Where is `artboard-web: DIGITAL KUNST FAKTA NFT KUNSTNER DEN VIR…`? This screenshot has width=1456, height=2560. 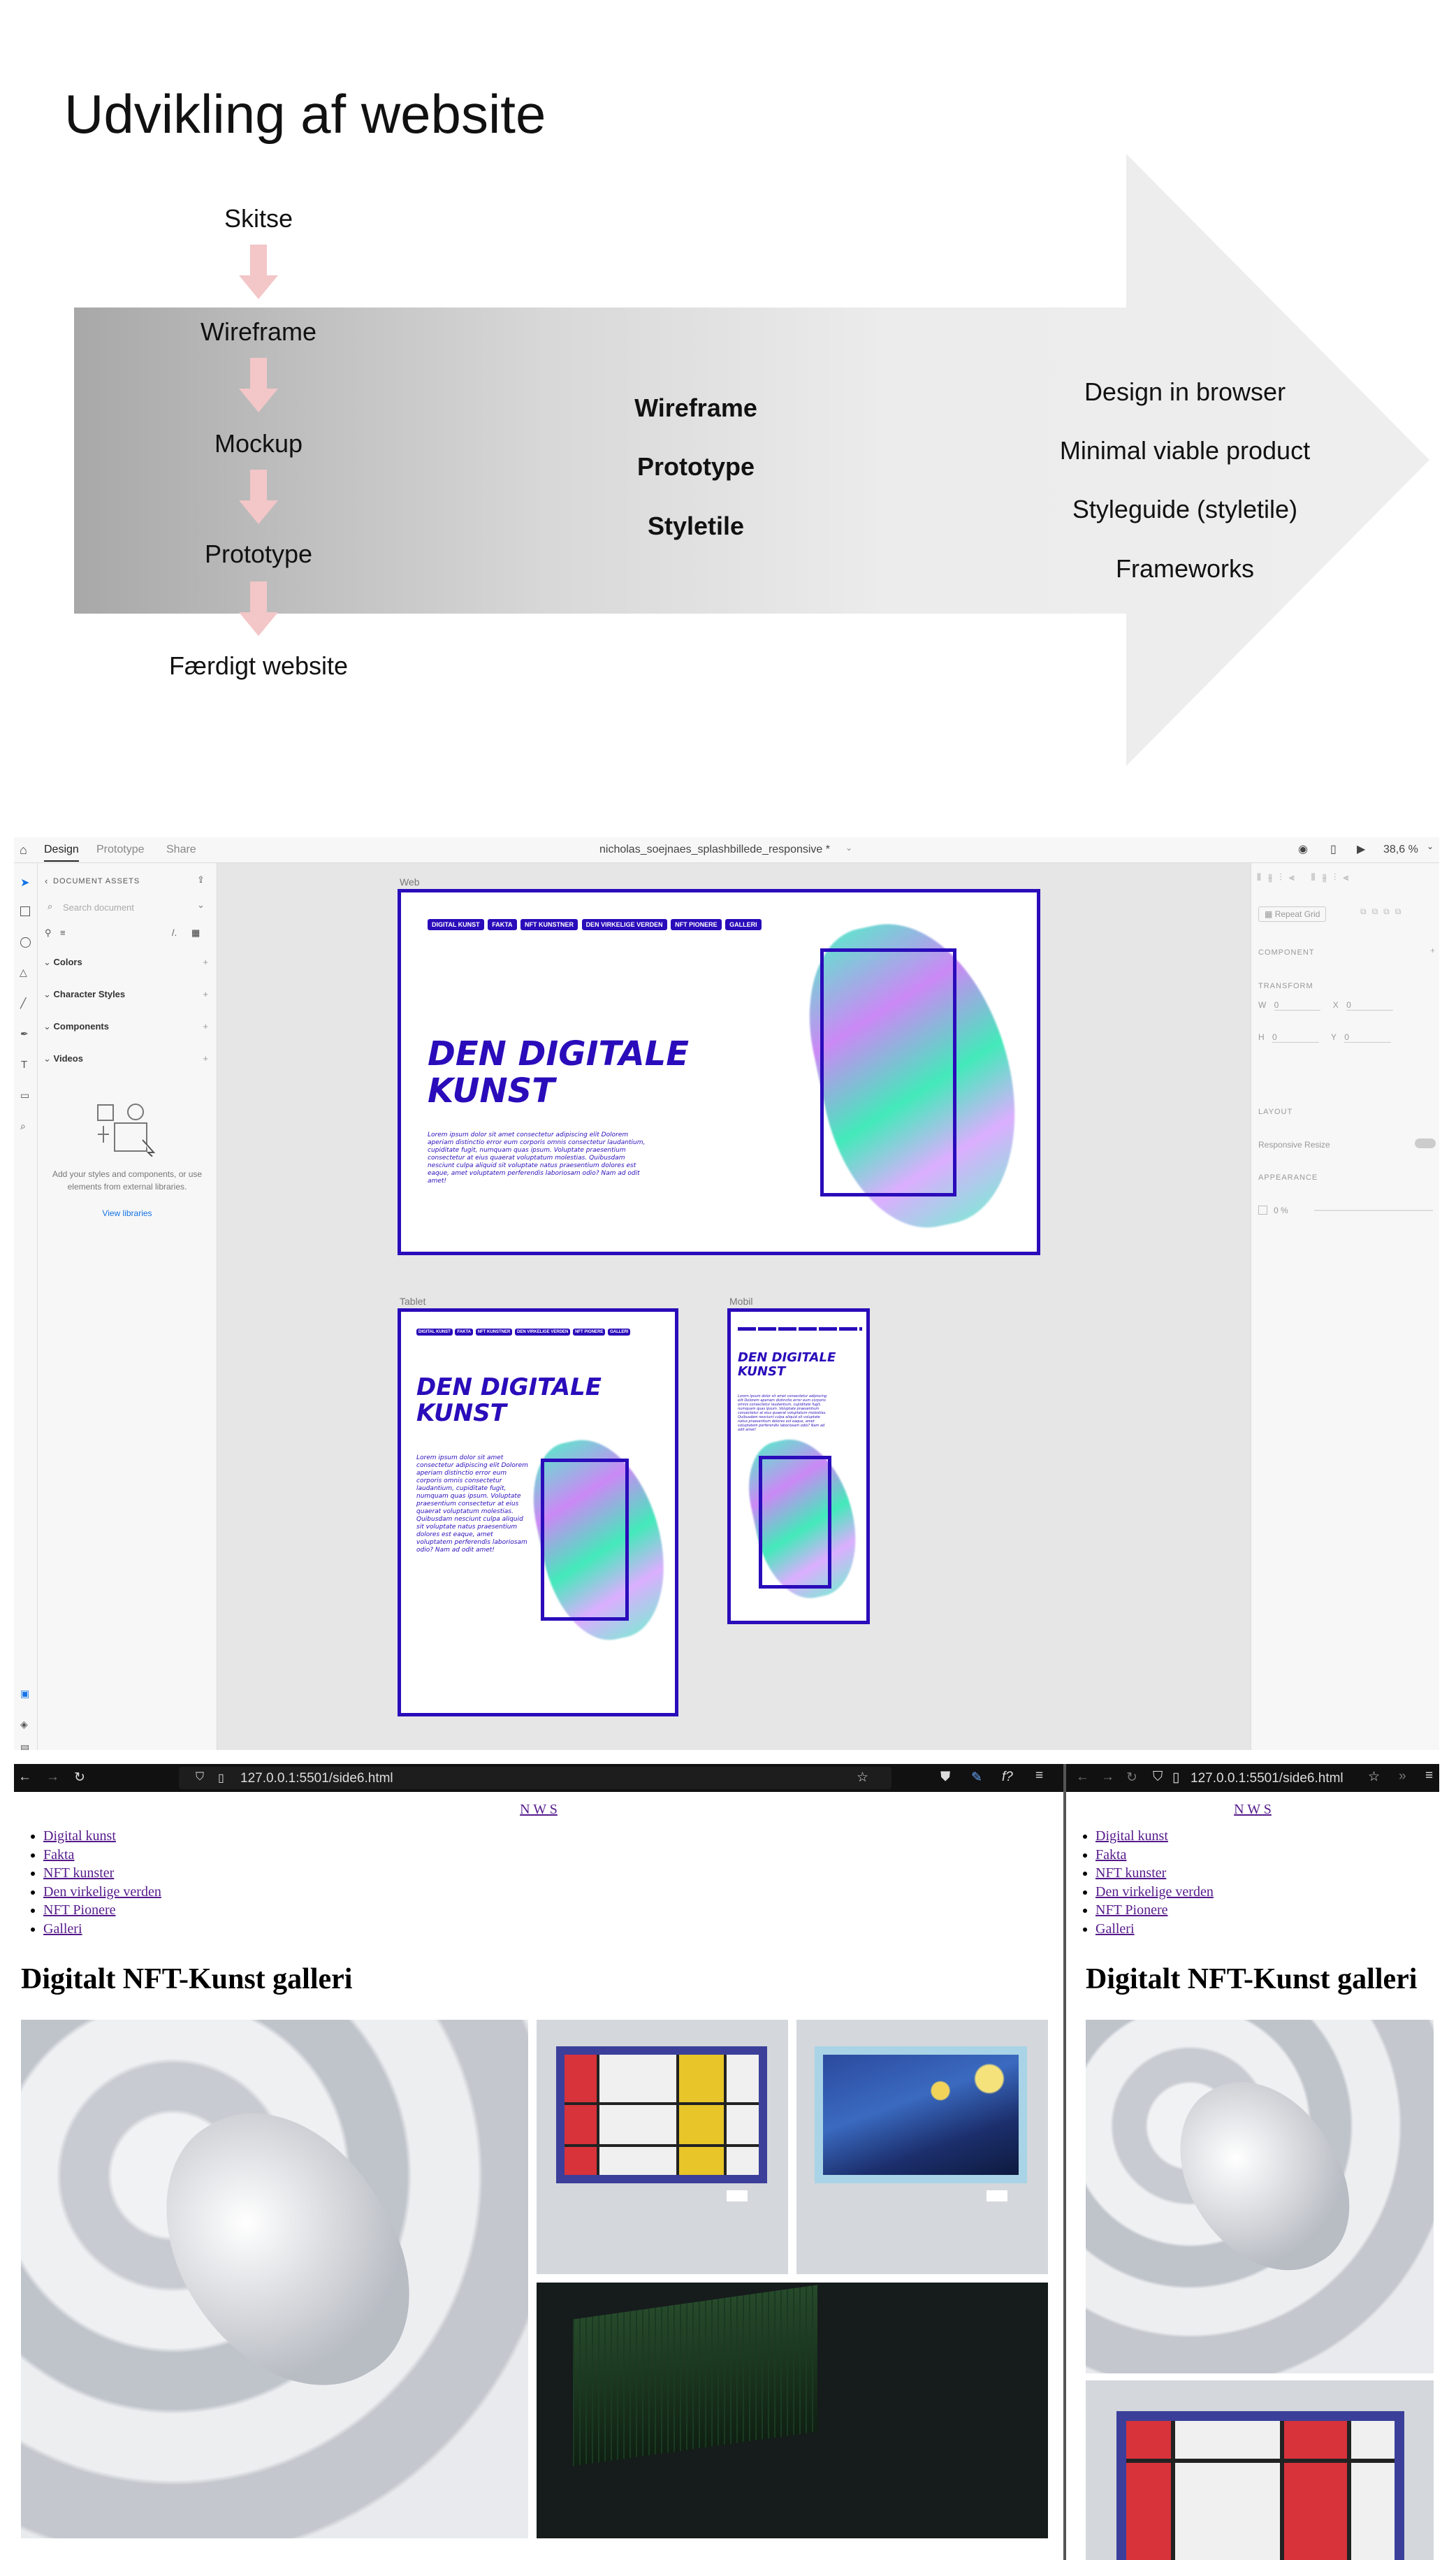
artboard-web: DIGITAL KUNST FAKTA NFT KUNSTNER DEN VIR… is located at coordinates (719, 1072).